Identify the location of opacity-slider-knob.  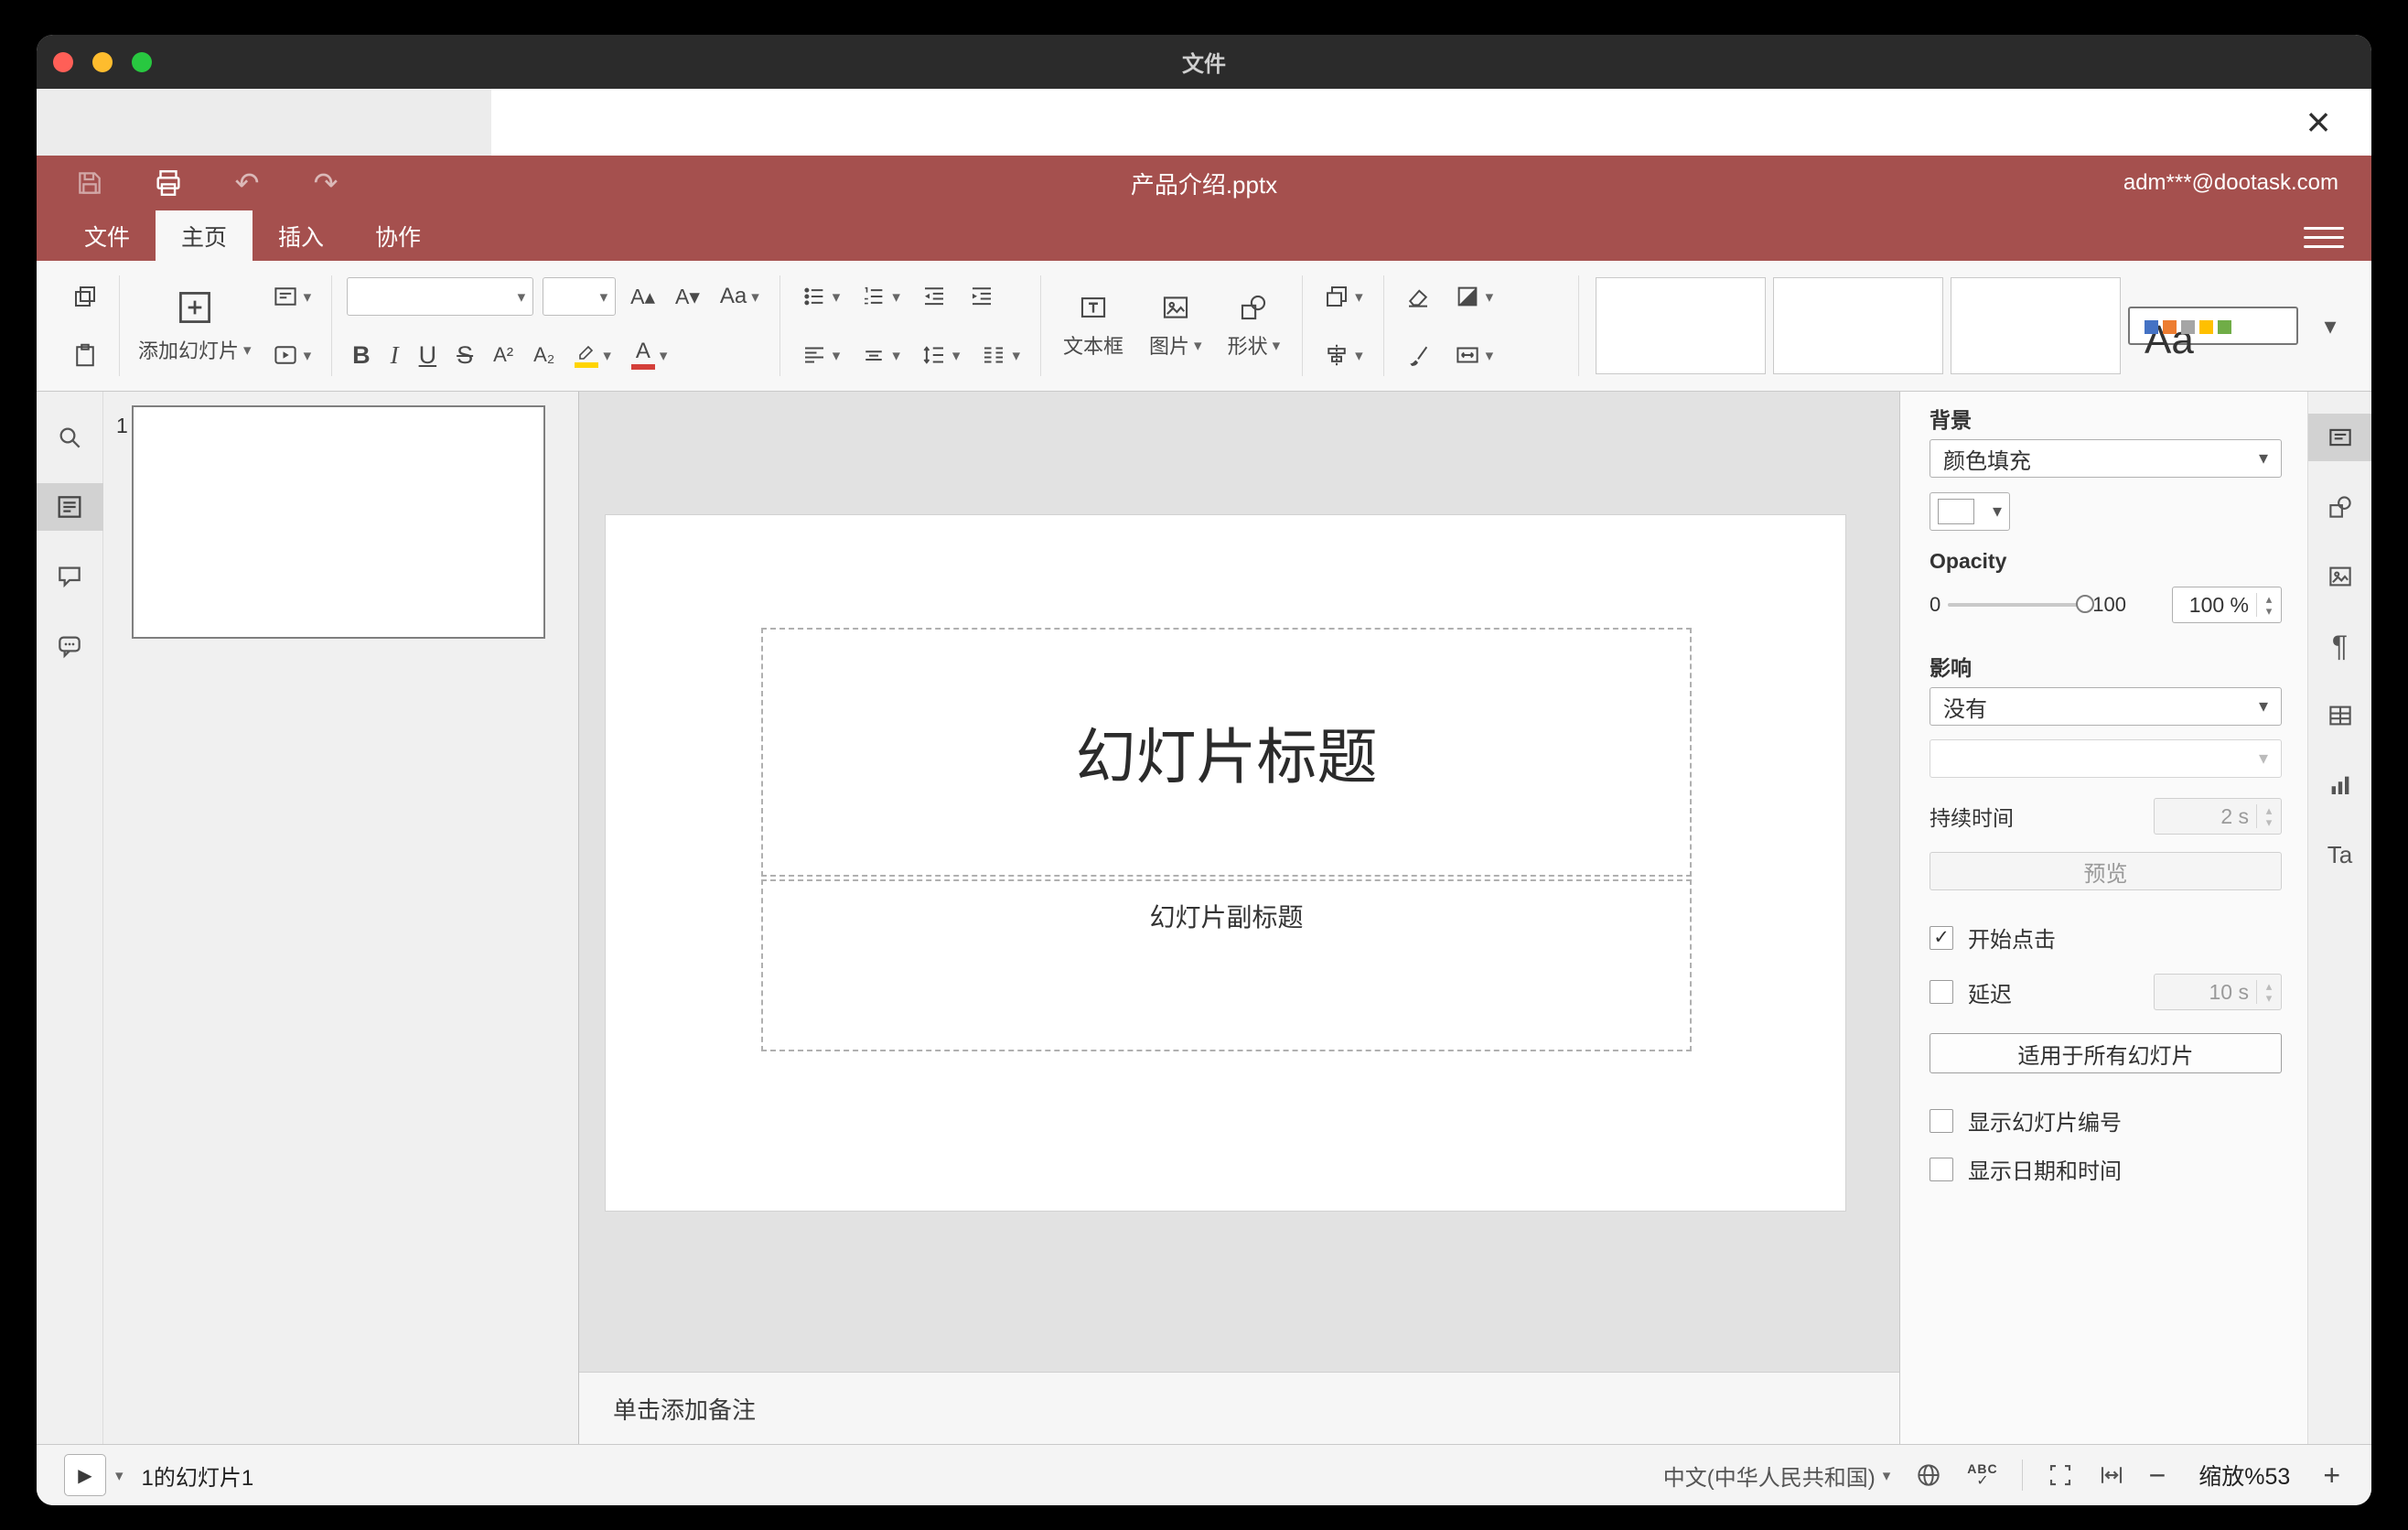
(2085, 604).